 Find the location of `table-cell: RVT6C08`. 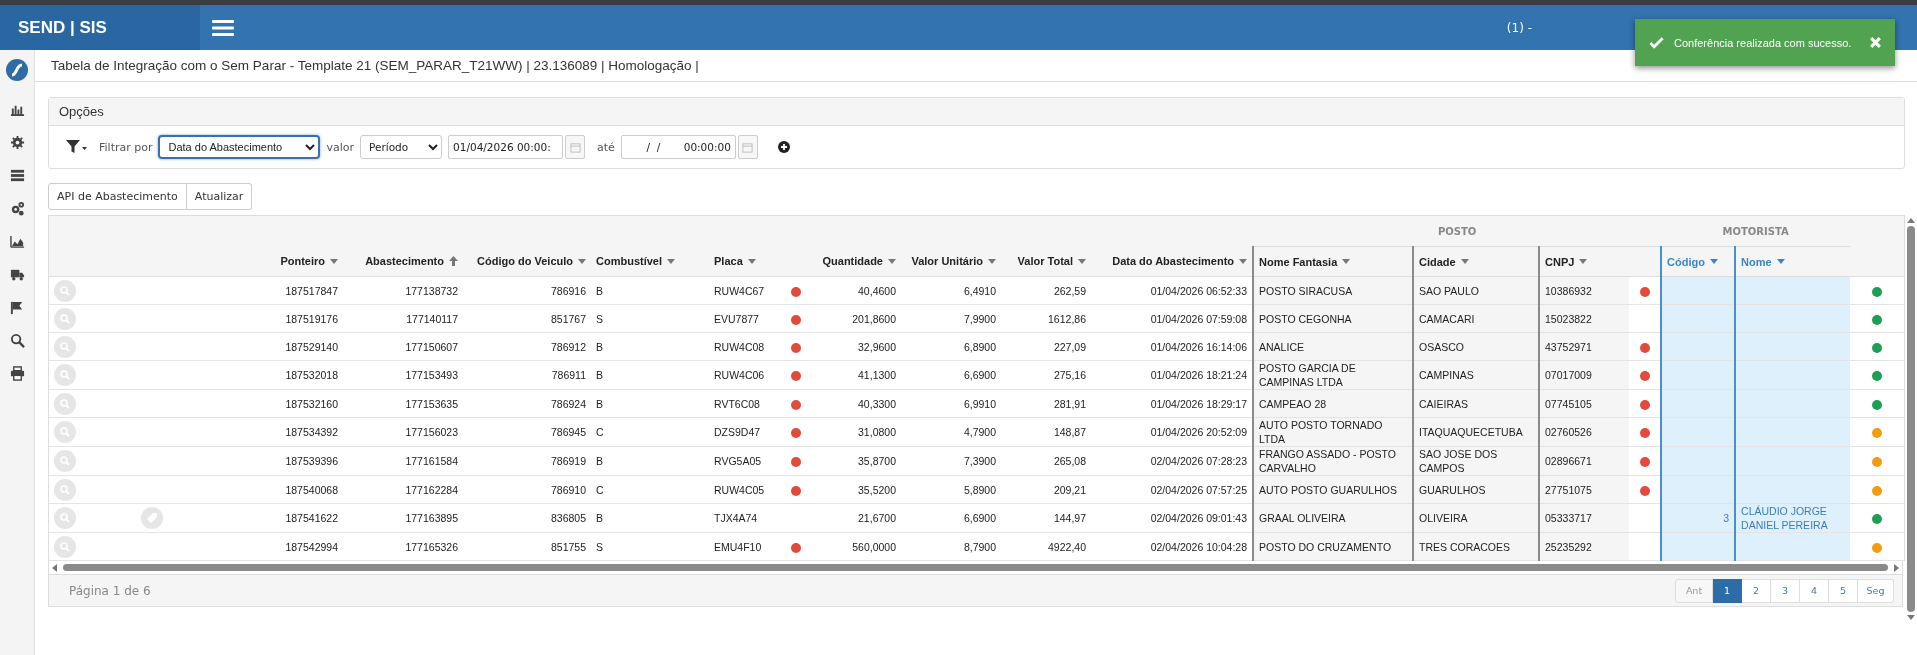

table-cell: RVT6C08 is located at coordinates (737, 403).